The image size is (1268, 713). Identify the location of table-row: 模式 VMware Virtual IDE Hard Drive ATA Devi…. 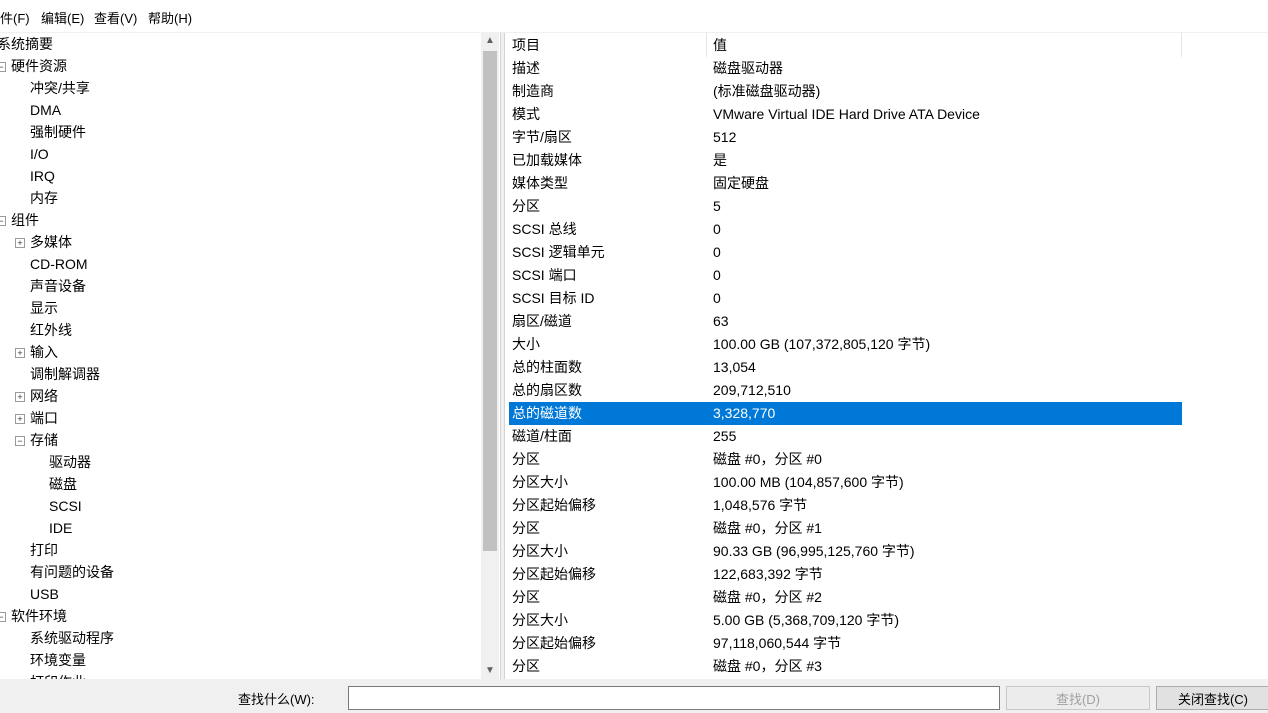
(845, 114).